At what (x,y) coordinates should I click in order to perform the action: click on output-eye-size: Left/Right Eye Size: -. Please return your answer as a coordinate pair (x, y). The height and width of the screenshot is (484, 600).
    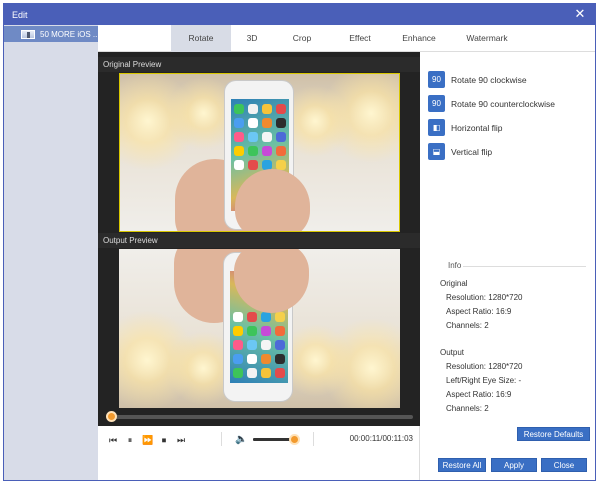
    Looking at the image, I should click on (484, 380).